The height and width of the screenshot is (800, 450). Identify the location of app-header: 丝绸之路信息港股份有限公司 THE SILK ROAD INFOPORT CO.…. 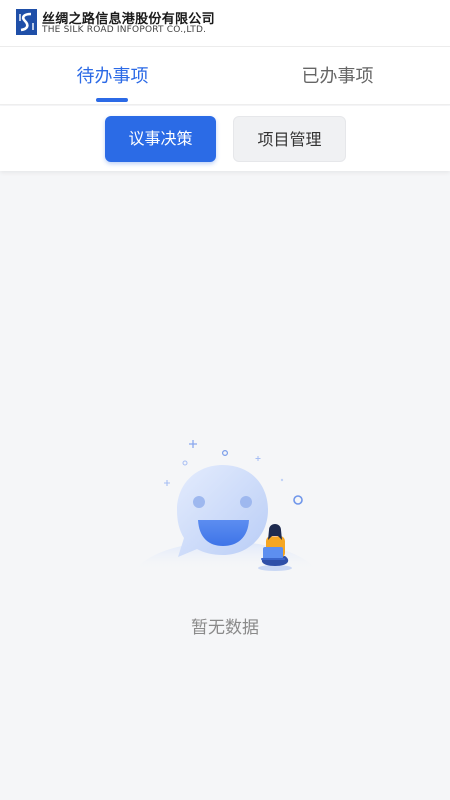
(225, 23).